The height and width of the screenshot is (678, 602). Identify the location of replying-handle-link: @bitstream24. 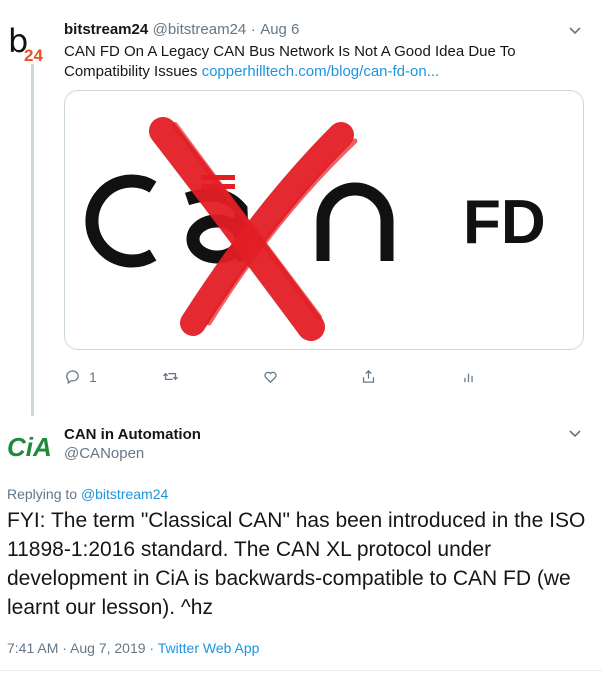
(124, 494).